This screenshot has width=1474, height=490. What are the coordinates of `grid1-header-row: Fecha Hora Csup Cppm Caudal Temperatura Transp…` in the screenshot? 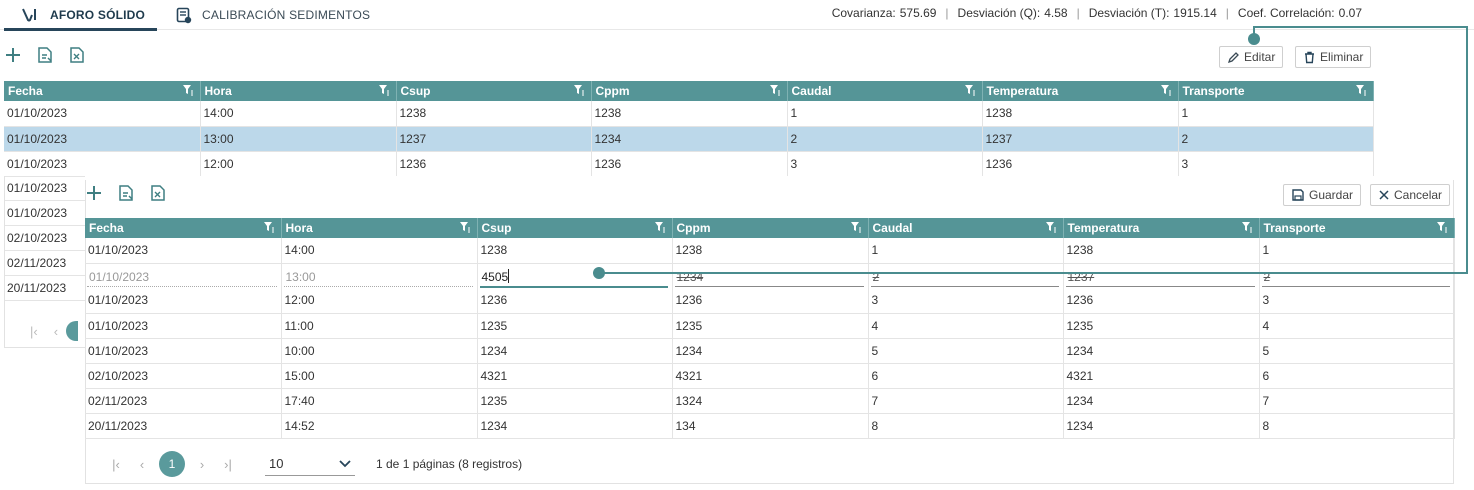 It's located at (689, 91).